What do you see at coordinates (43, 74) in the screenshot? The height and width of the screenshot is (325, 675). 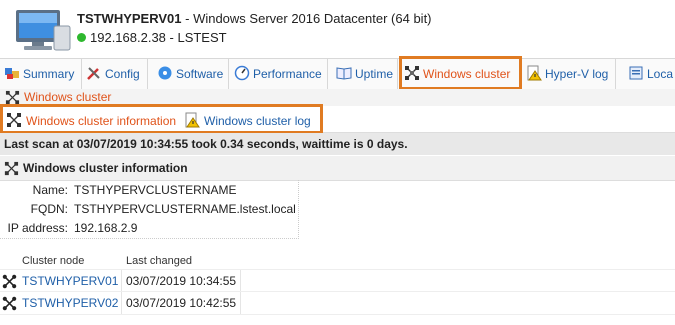 I see `tab-summary: Summary` at bounding box center [43, 74].